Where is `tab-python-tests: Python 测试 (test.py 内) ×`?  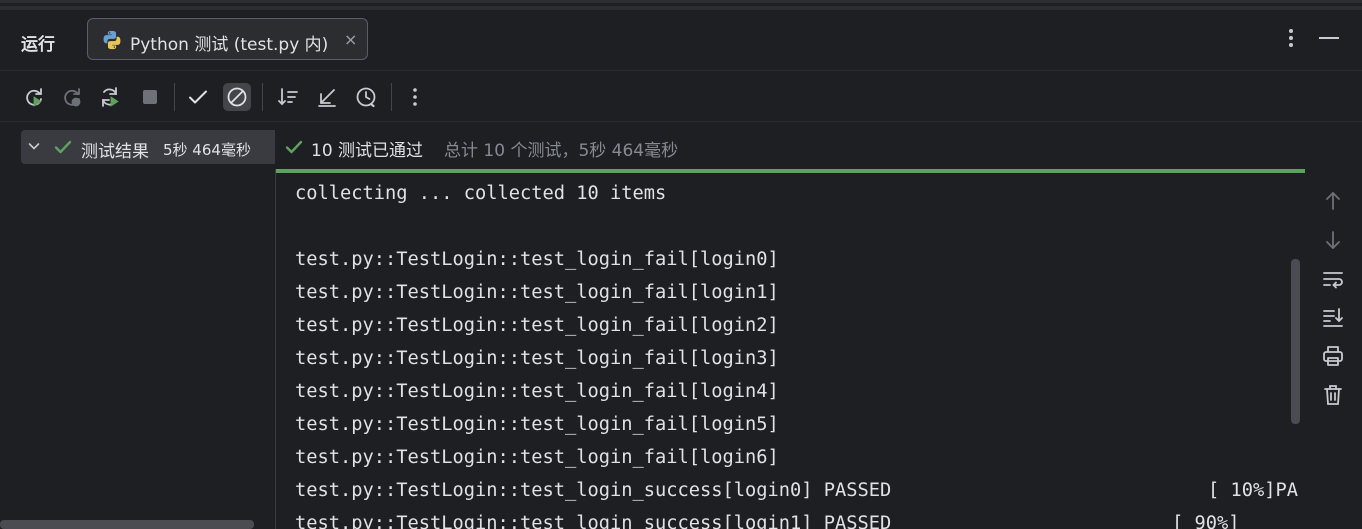
tab-python-tests: Python 测试 (test.py 内) × is located at coordinates (227, 39).